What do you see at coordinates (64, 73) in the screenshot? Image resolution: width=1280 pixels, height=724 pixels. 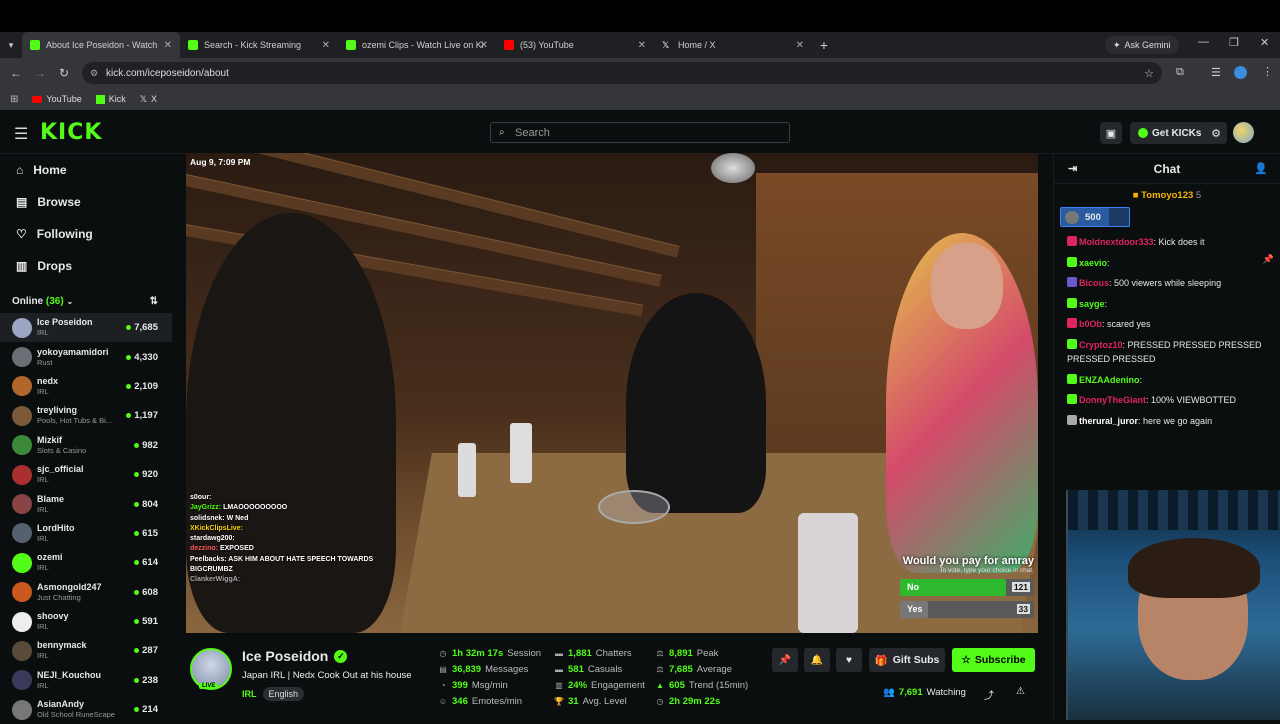 I see `reload-icon: ↻` at bounding box center [64, 73].